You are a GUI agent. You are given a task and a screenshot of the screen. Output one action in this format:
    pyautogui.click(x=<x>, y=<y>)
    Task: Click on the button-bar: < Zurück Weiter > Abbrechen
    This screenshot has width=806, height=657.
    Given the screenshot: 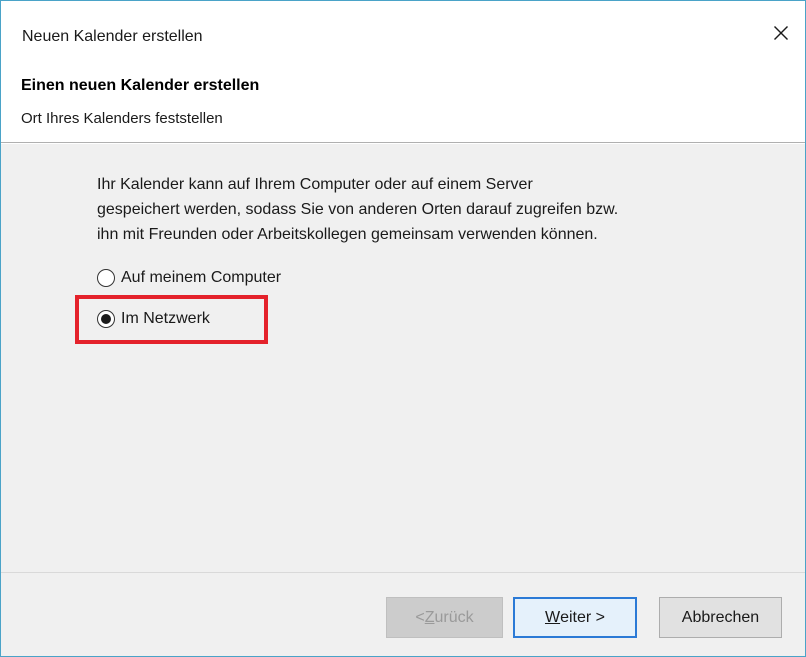 What is the action you would take?
    pyautogui.click(x=403, y=614)
    